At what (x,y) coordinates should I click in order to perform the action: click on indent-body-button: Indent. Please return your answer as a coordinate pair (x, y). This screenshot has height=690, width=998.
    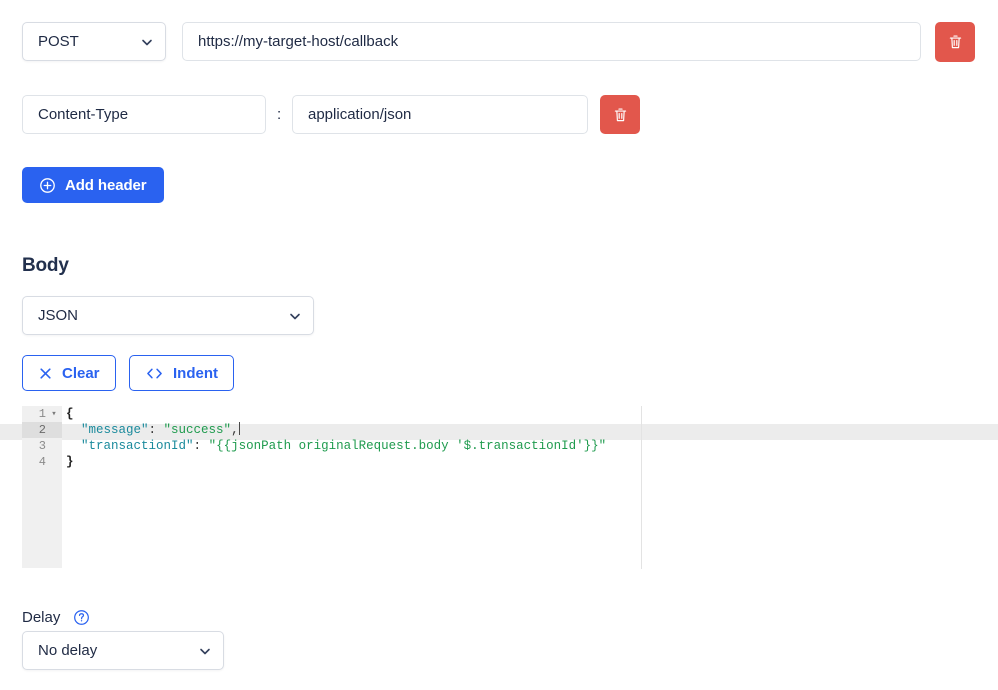
    Looking at the image, I should click on (181, 373).